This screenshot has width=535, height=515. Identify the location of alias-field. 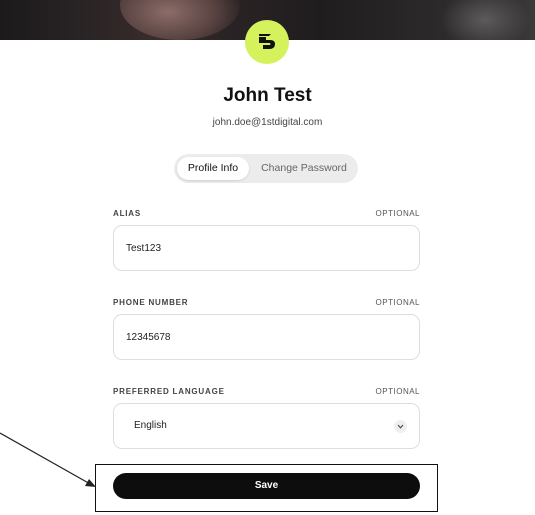
(266, 248).